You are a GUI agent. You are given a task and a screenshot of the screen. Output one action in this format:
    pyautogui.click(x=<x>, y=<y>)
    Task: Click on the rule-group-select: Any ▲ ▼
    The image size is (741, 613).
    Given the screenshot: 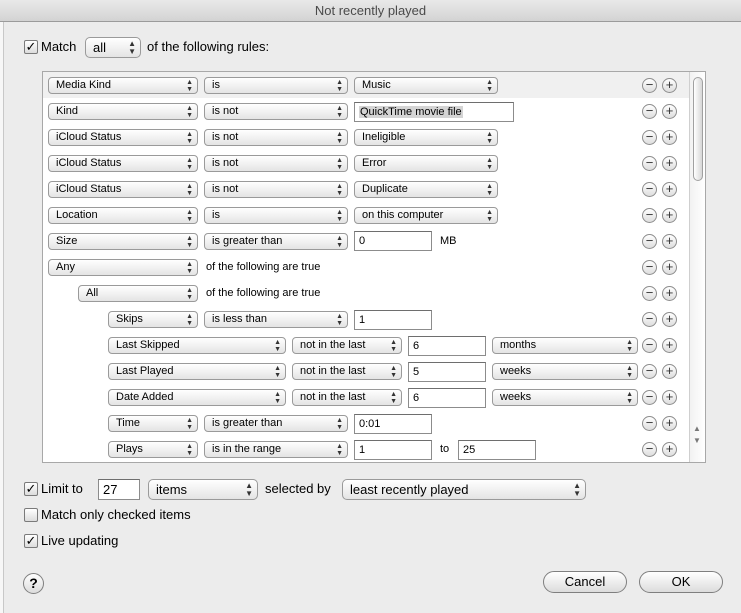 What is the action you would take?
    pyautogui.click(x=123, y=267)
    